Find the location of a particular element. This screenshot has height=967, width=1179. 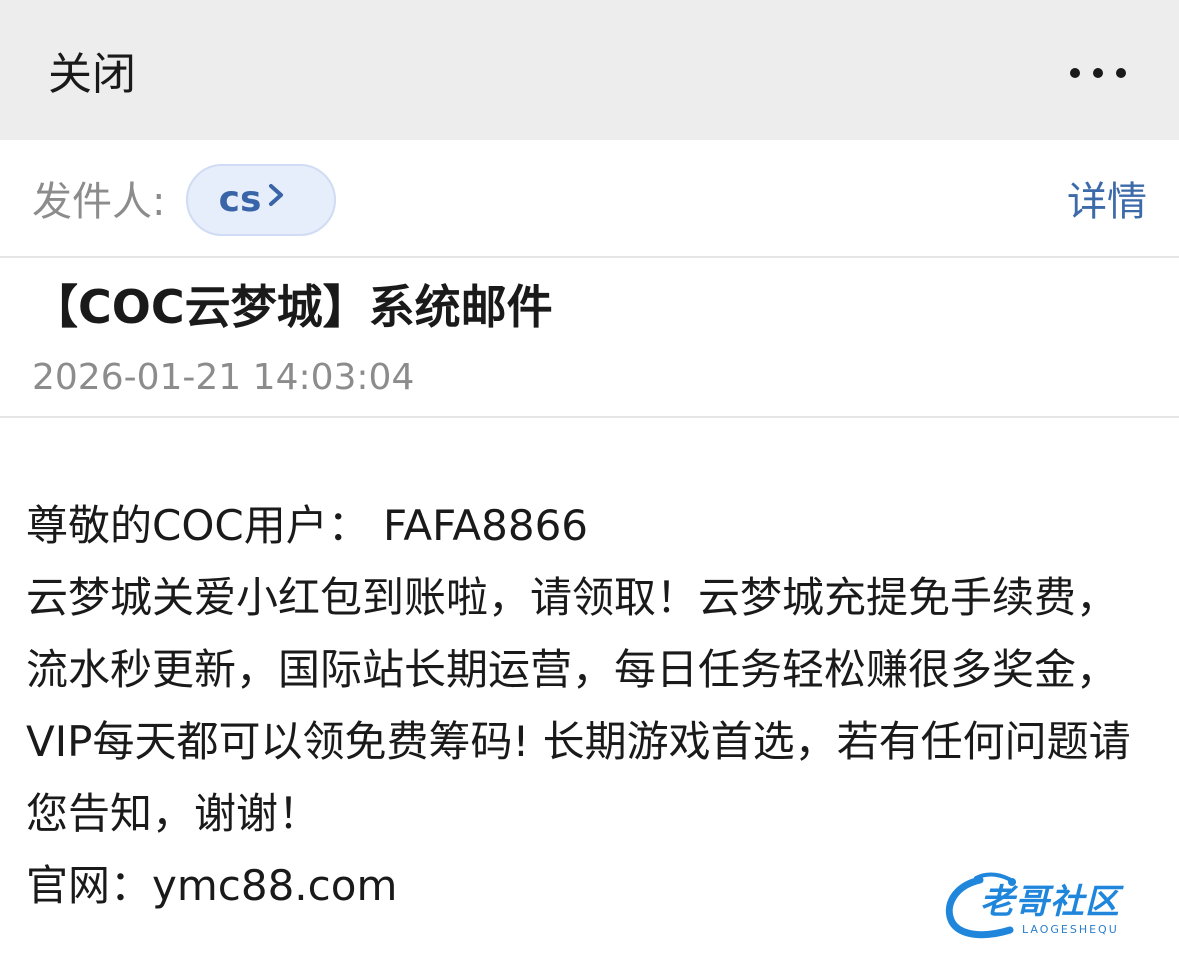

watermark-logo: 老哥社区 LAOGESHEQU is located at coordinates (1052, 907).